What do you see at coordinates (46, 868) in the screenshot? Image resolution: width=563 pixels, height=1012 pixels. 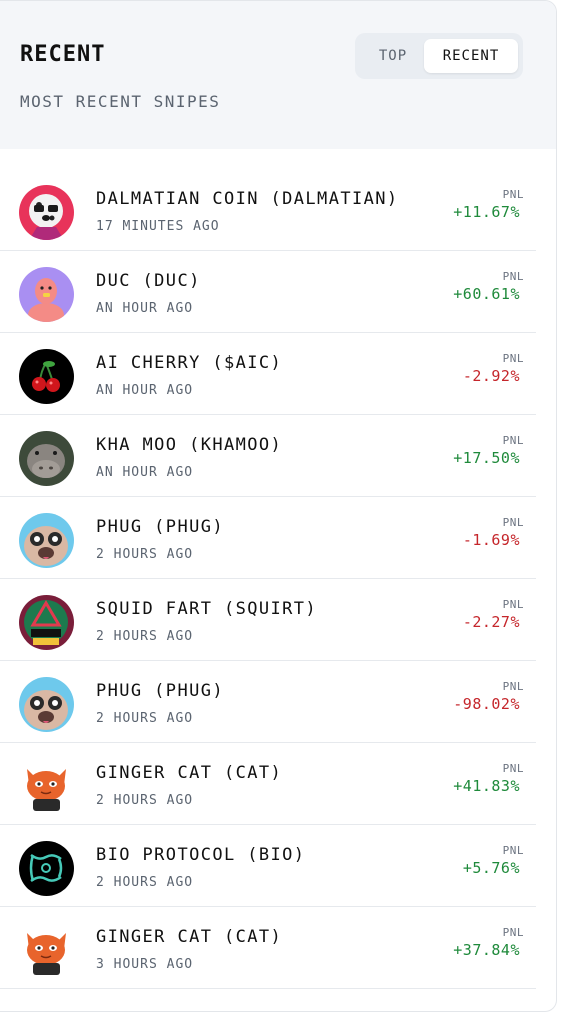 I see `bio-protocol-avatar-icon` at bounding box center [46, 868].